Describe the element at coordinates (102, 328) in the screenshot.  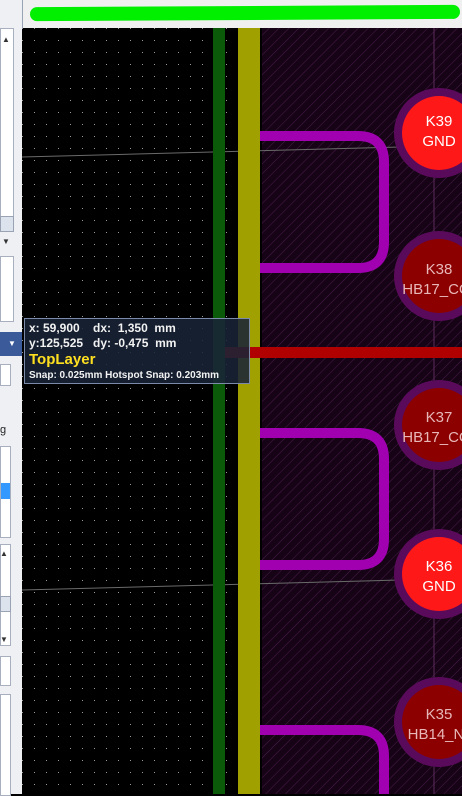
I see `coordinate-readout-x: x: 59,900 dx: 1,350 mm` at that location.